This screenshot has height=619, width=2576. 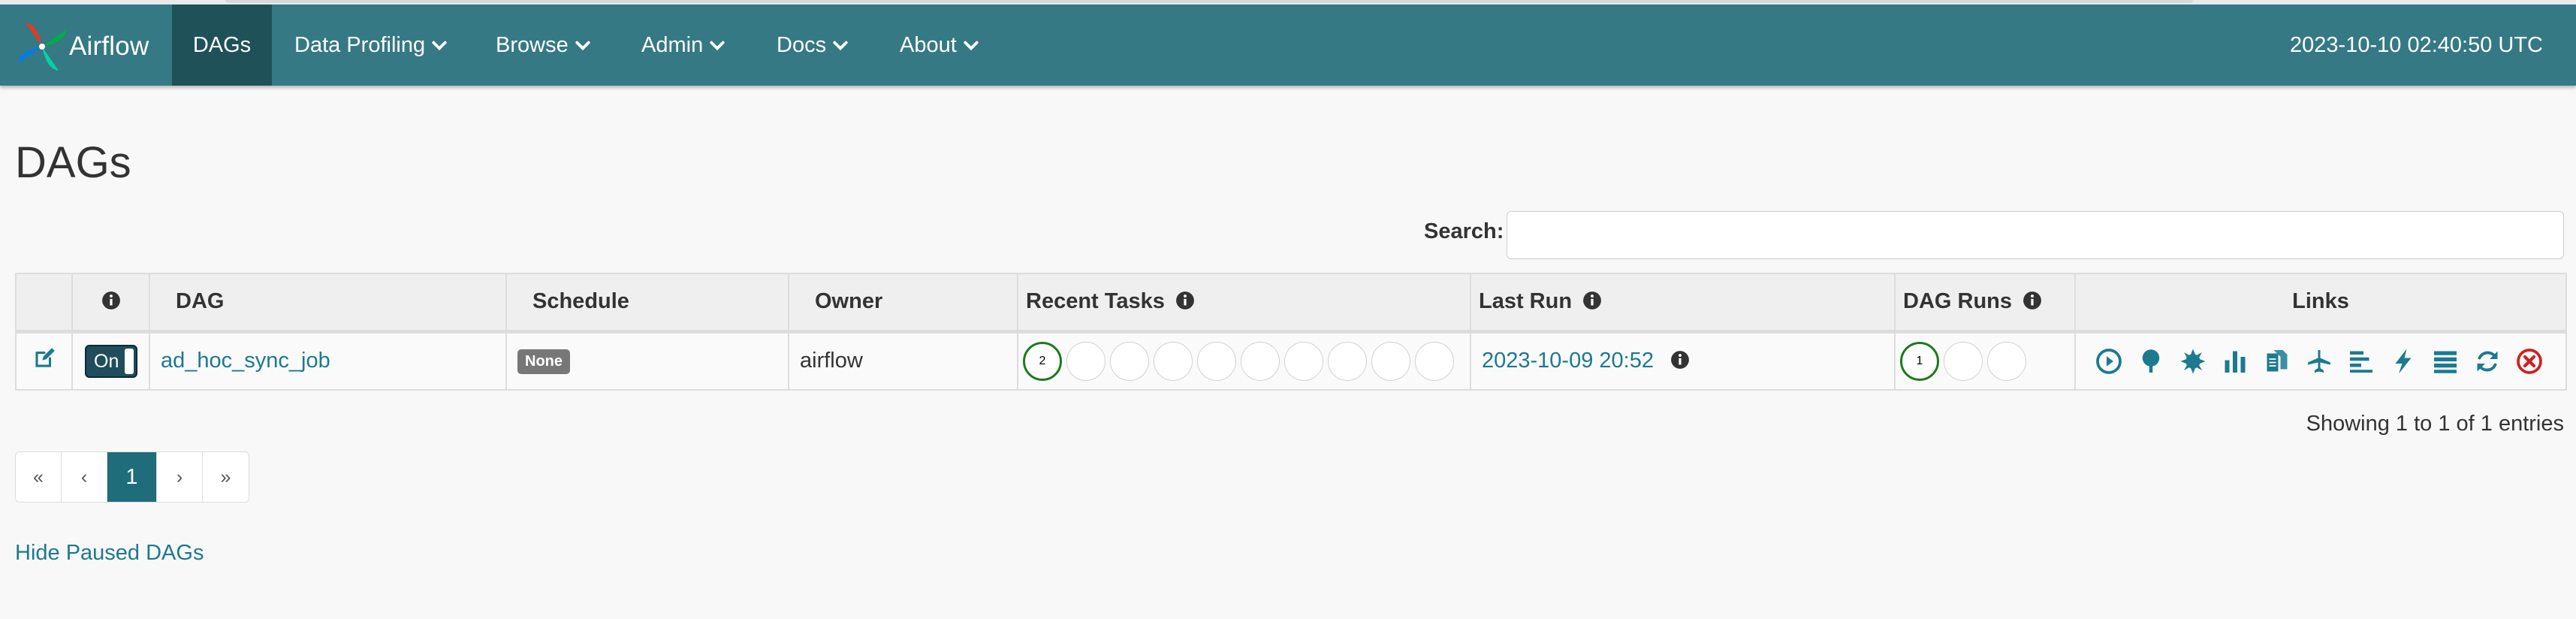 What do you see at coordinates (1957, 301) in the screenshot?
I see `header-dag-runs-label: DAG Runs` at bounding box center [1957, 301].